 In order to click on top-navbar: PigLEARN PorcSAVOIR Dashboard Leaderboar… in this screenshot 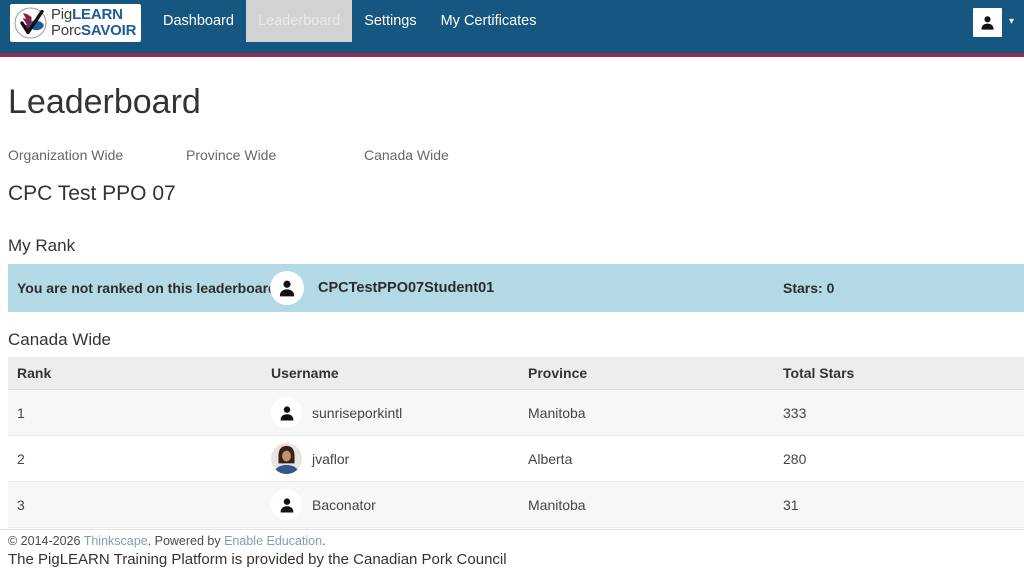, I will do `click(512, 28)`.